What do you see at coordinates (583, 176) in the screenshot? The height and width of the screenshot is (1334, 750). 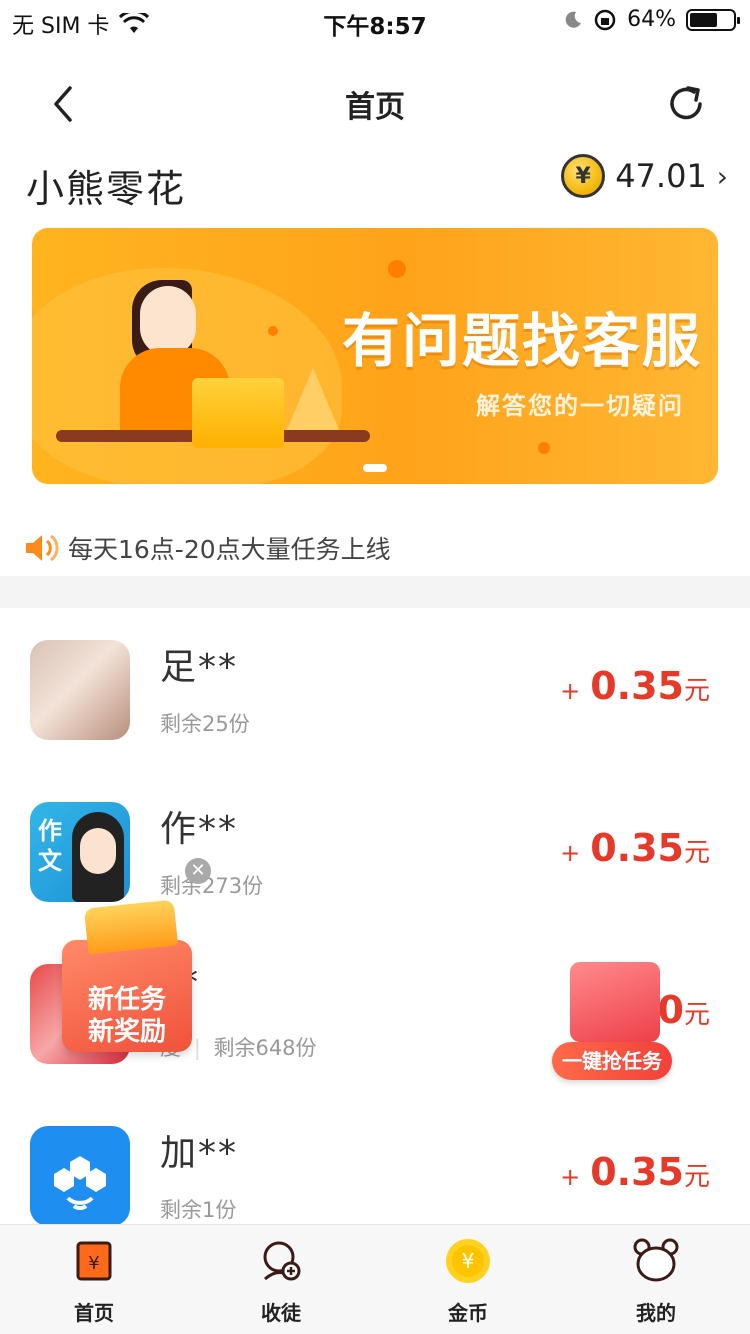 I see `yuan-coin-icon: ¥` at bounding box center [583, 176].